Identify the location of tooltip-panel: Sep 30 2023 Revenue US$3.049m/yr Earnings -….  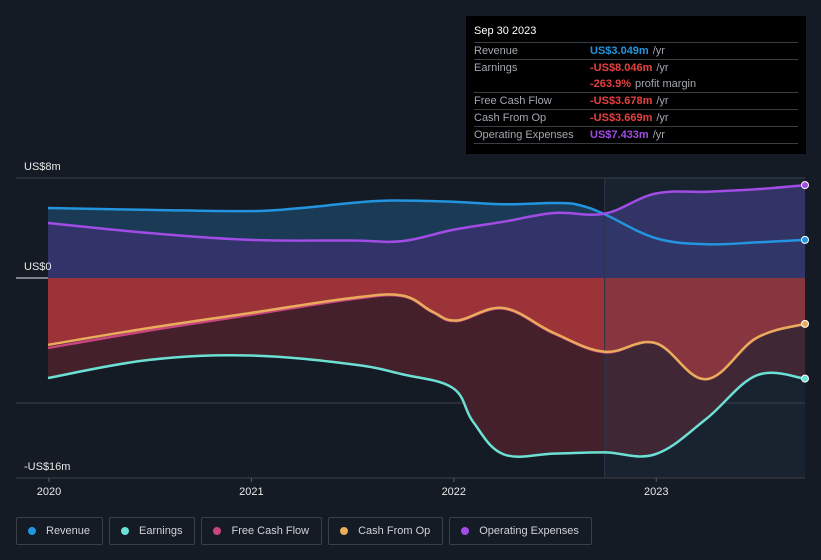
(636, 85).